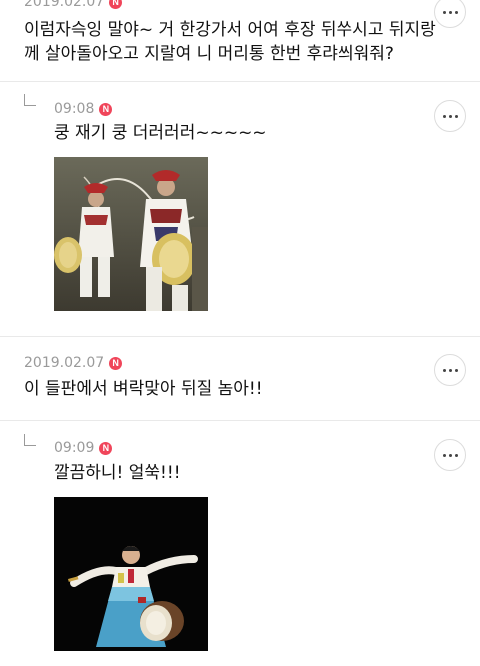 This screenshot has width=480, height=666. I want to click on dancers-drum-photo, so click(131, 234).